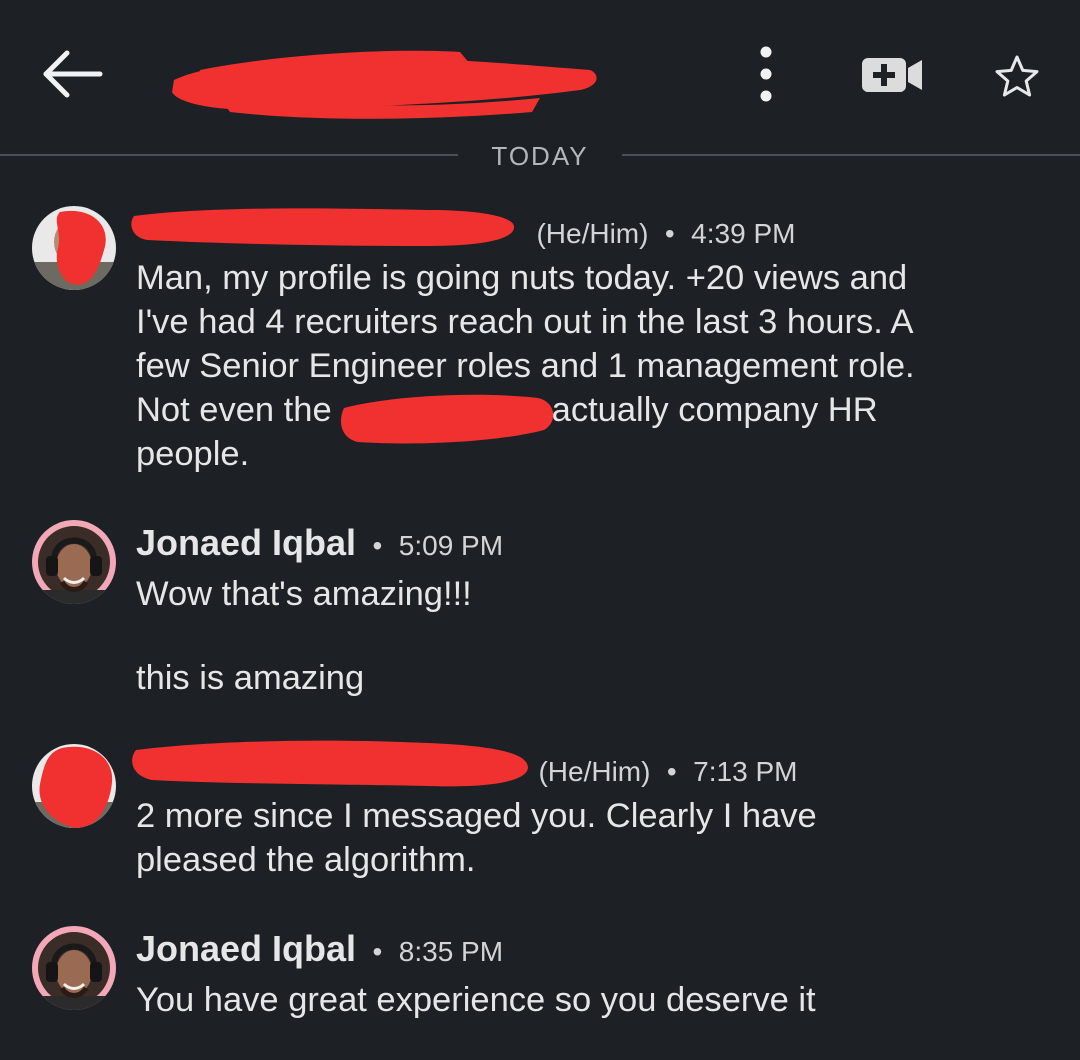 The width and height of the screenshot is (1080, 1060). I want to click on back-button, so click(73, 75).